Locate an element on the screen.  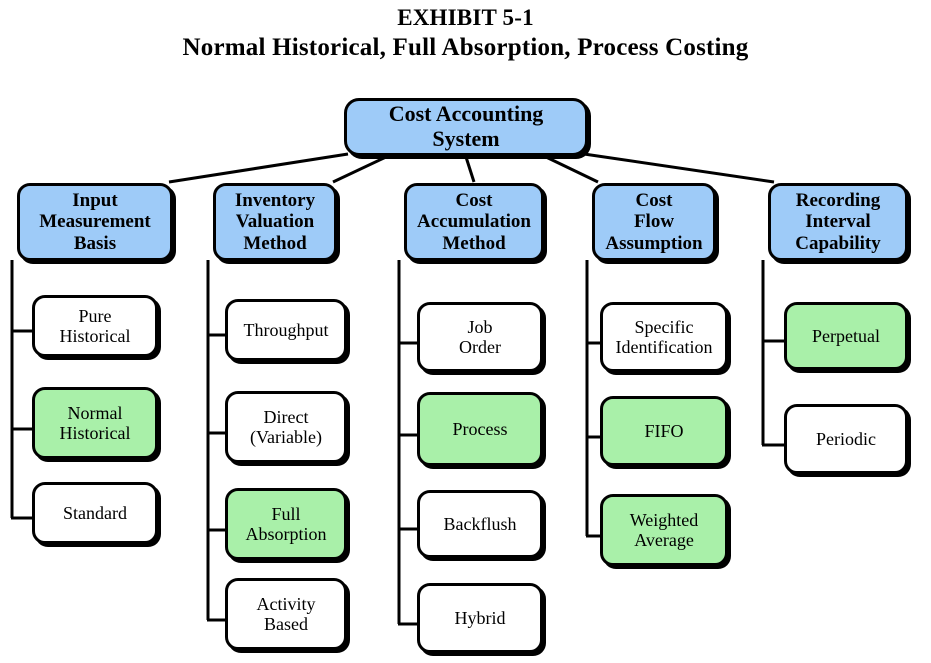
node-leaf-1-1: Pure Historical is located at coordinates (95, 326).